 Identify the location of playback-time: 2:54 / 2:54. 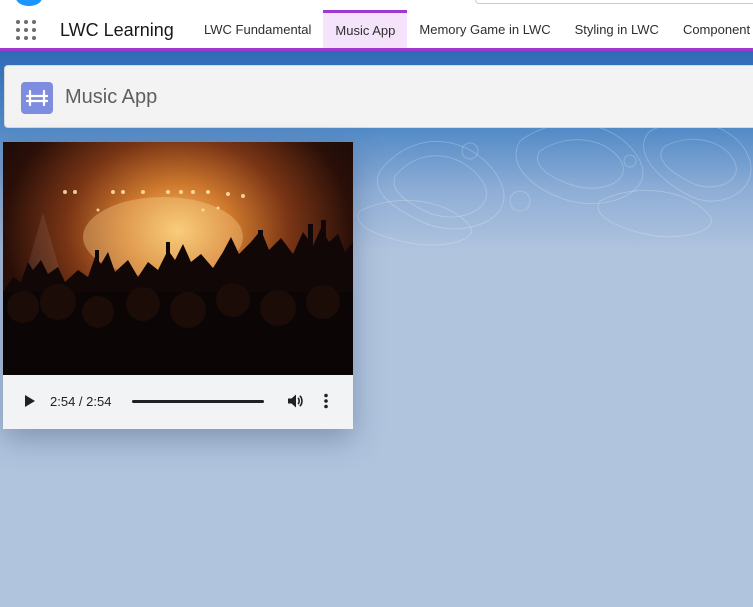
(81, 401).